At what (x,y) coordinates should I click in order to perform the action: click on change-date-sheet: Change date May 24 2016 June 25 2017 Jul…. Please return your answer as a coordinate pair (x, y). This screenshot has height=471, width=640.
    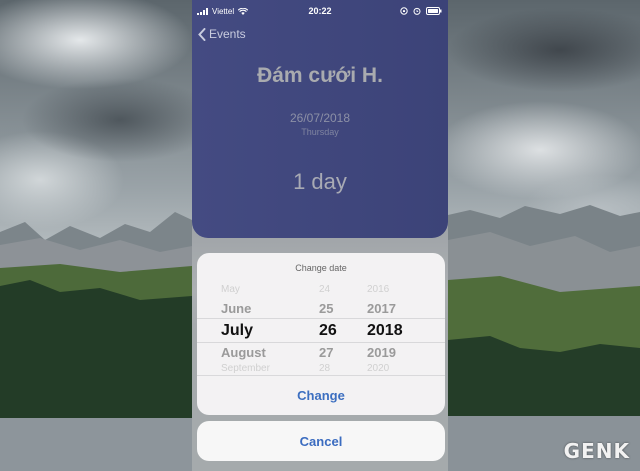
    Looking at the image, I should click on (321, 334).